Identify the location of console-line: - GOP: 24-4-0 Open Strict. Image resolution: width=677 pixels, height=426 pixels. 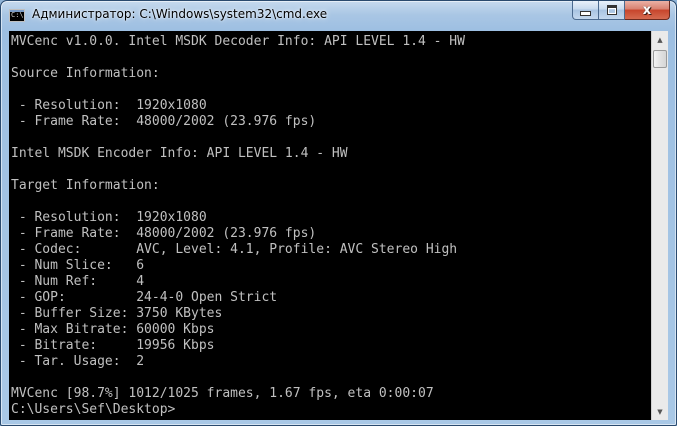
(144, 297).